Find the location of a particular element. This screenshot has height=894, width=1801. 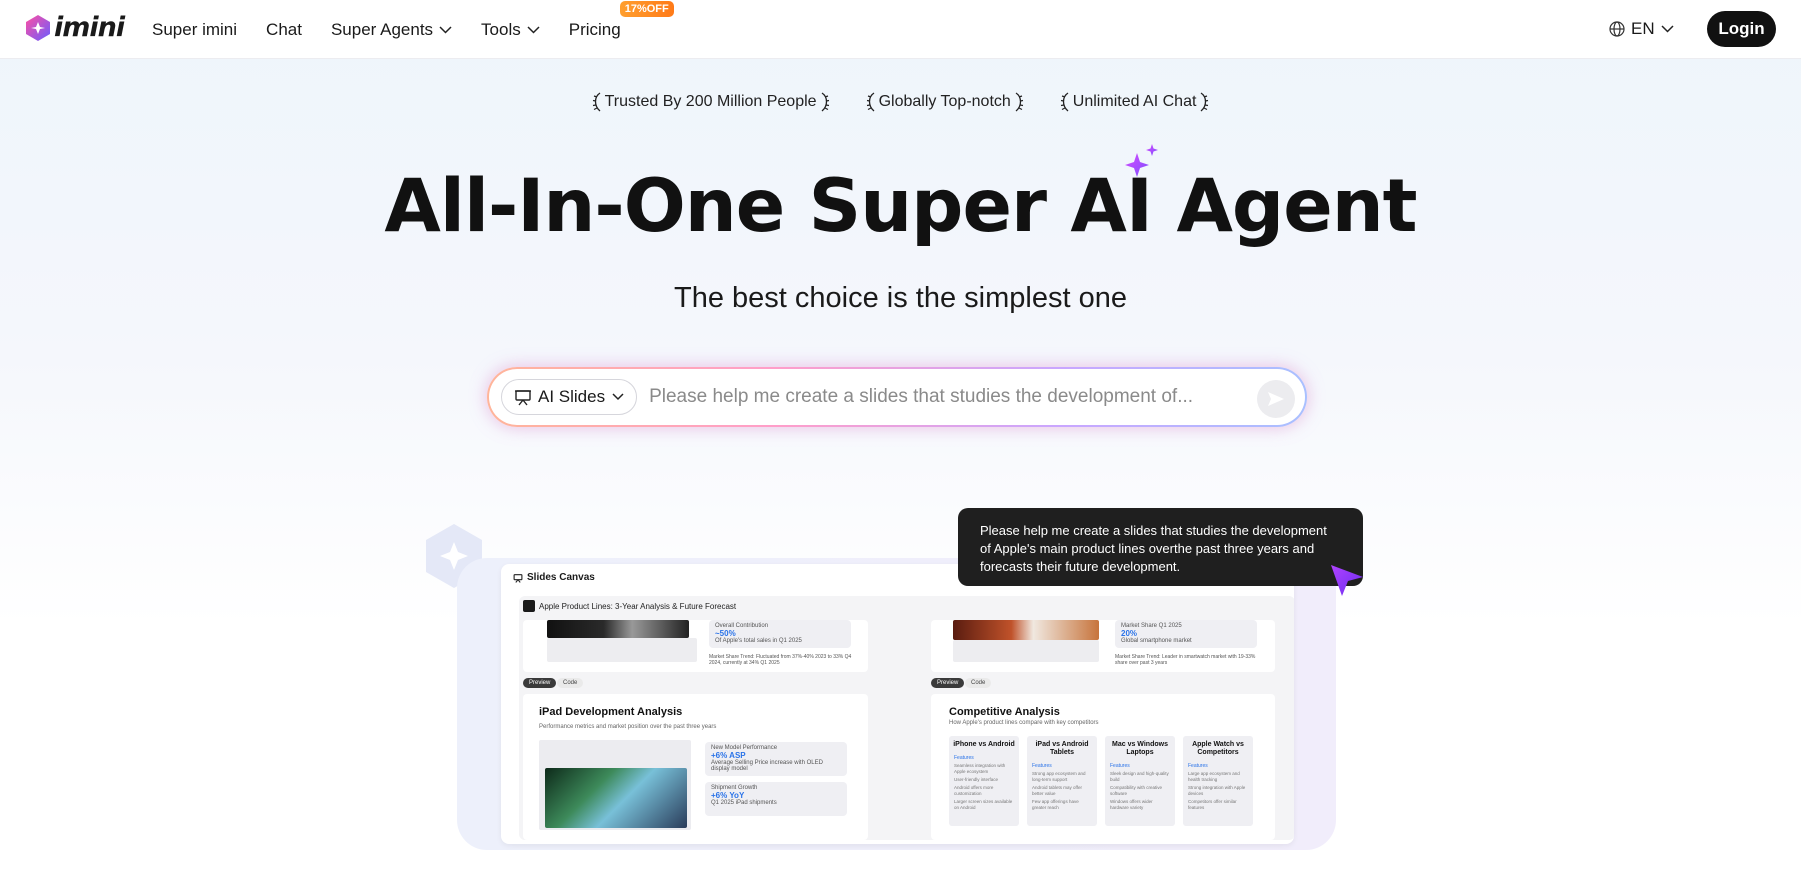

comparison-line: Windows offers wider hardware variety is located at coordinates (1131, 804).